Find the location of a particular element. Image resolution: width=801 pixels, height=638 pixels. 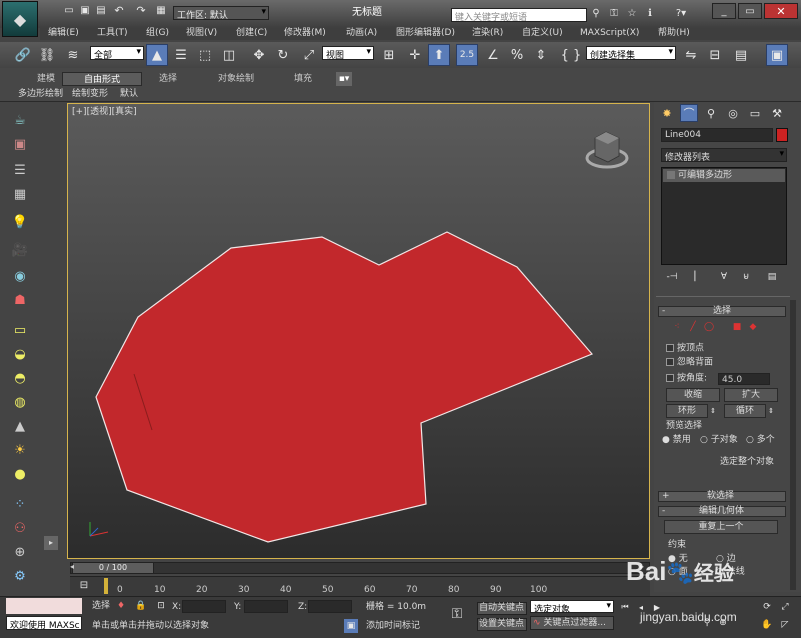

help-icon: ?▾ is located at coordinates (681, 13).